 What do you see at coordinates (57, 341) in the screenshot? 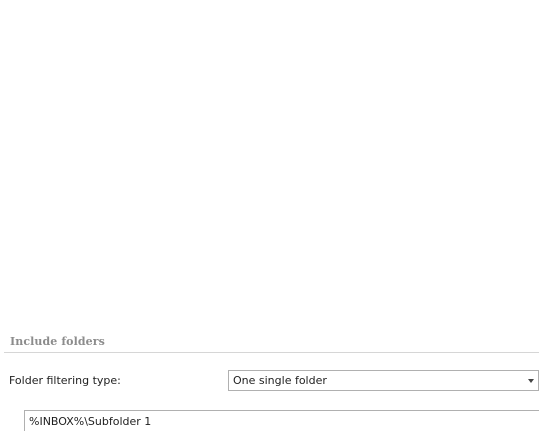
I see `section-title: Include folders` at bounding box center [57, 341].